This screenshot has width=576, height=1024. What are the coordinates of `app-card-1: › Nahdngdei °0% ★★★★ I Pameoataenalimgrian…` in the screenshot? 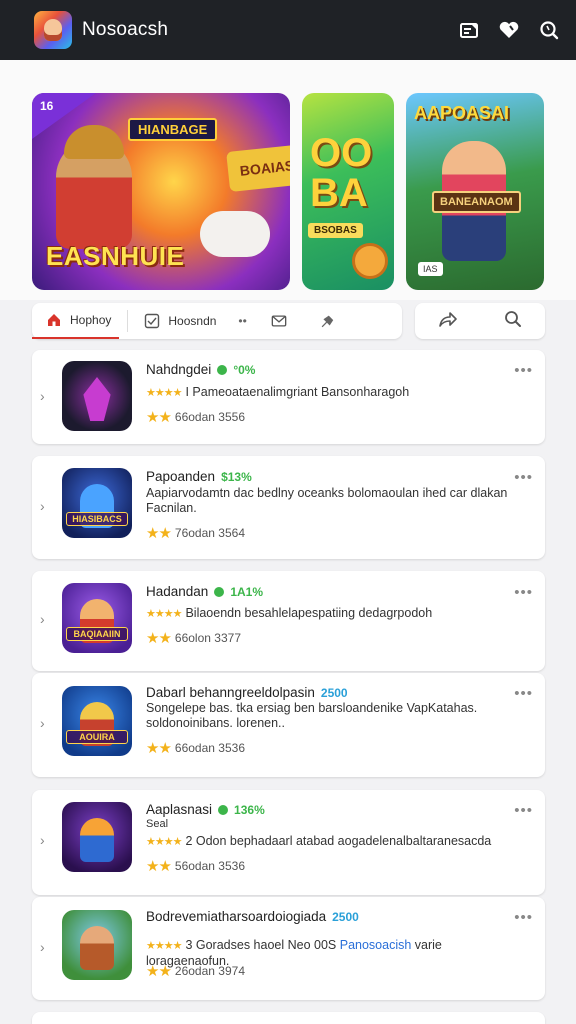 It's located at (288, 397).